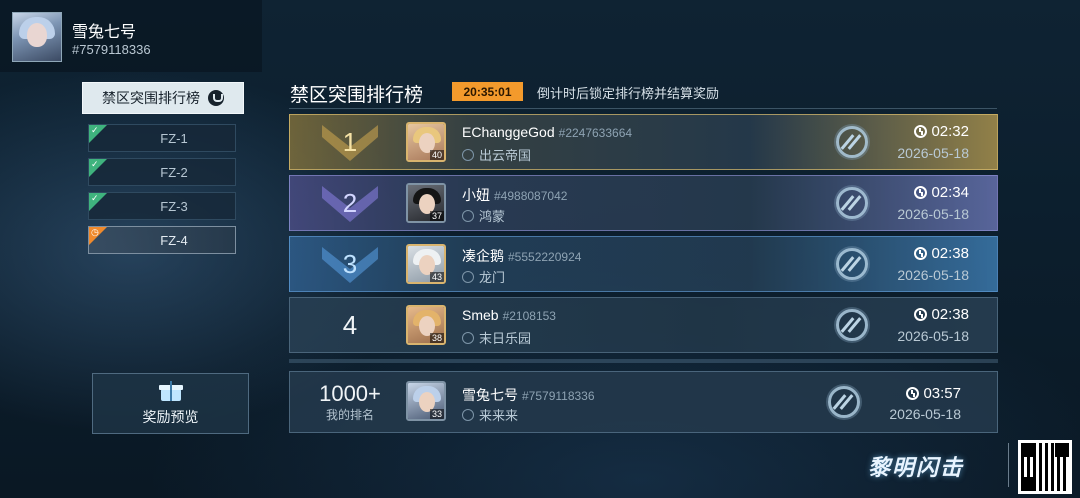  What do you see at coordinates (916, 468) in the screenshot?
I see `game-logo: 黎明闪击` at bounding box center [916, 468].